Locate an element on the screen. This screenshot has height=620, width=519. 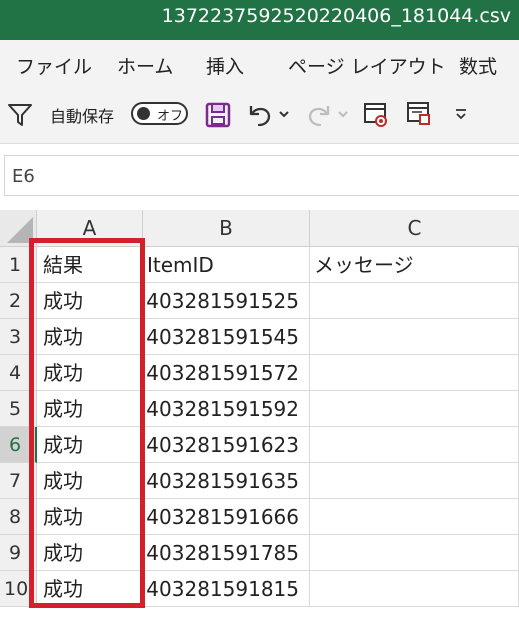
title-bar: 1372237592520220406_181044.csv is located at coordinates (259, 20).